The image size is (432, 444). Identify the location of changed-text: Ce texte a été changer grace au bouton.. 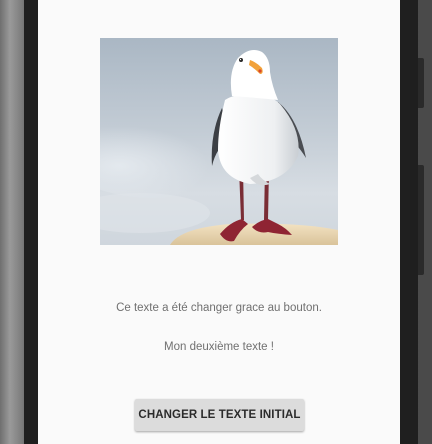
(219, 308).